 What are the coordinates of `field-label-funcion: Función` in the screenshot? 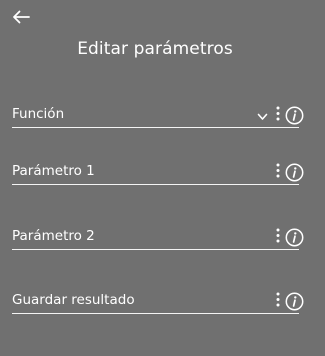 It's located at (38, 114).